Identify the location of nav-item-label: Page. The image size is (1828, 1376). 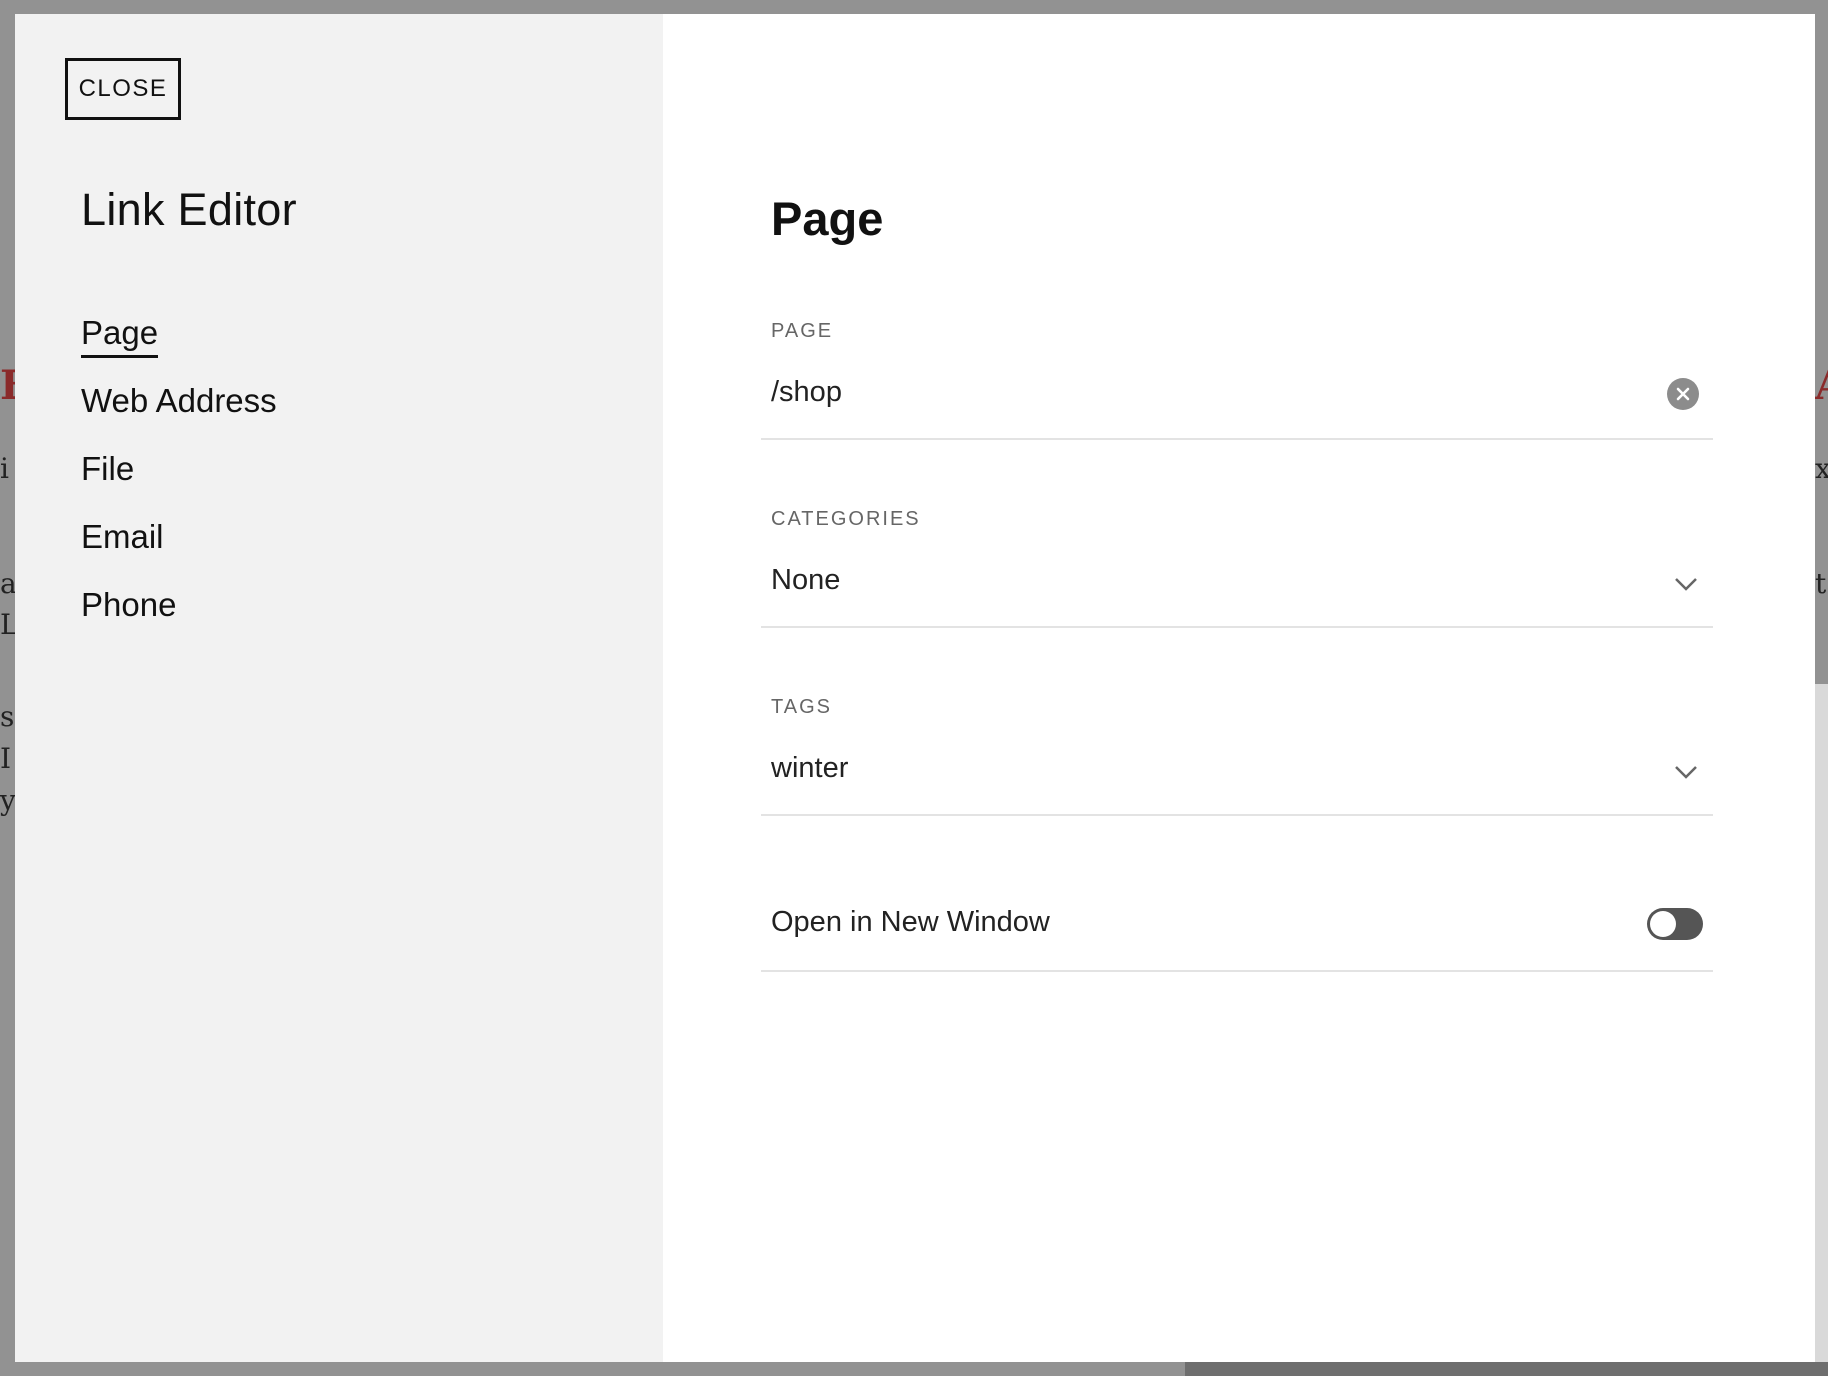
(120, 334).